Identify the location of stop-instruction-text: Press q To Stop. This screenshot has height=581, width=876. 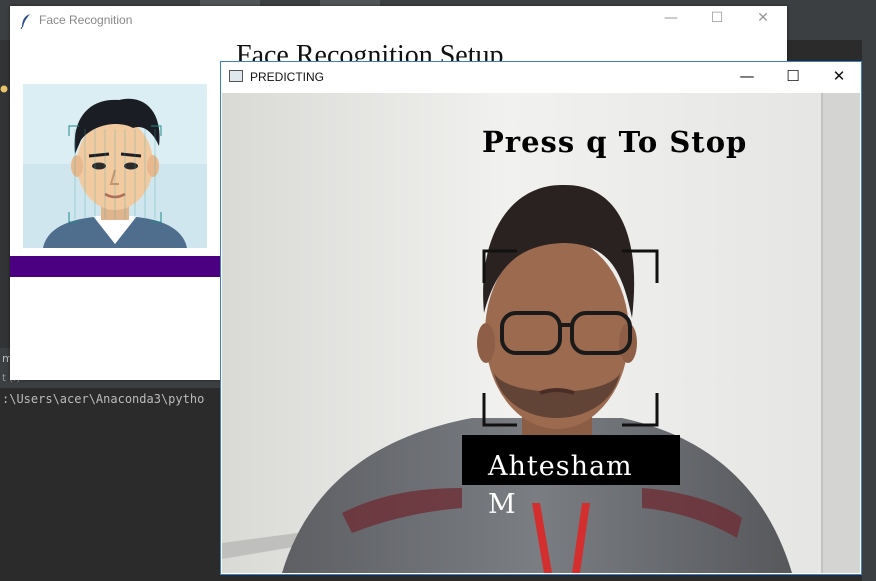
(615, 142).